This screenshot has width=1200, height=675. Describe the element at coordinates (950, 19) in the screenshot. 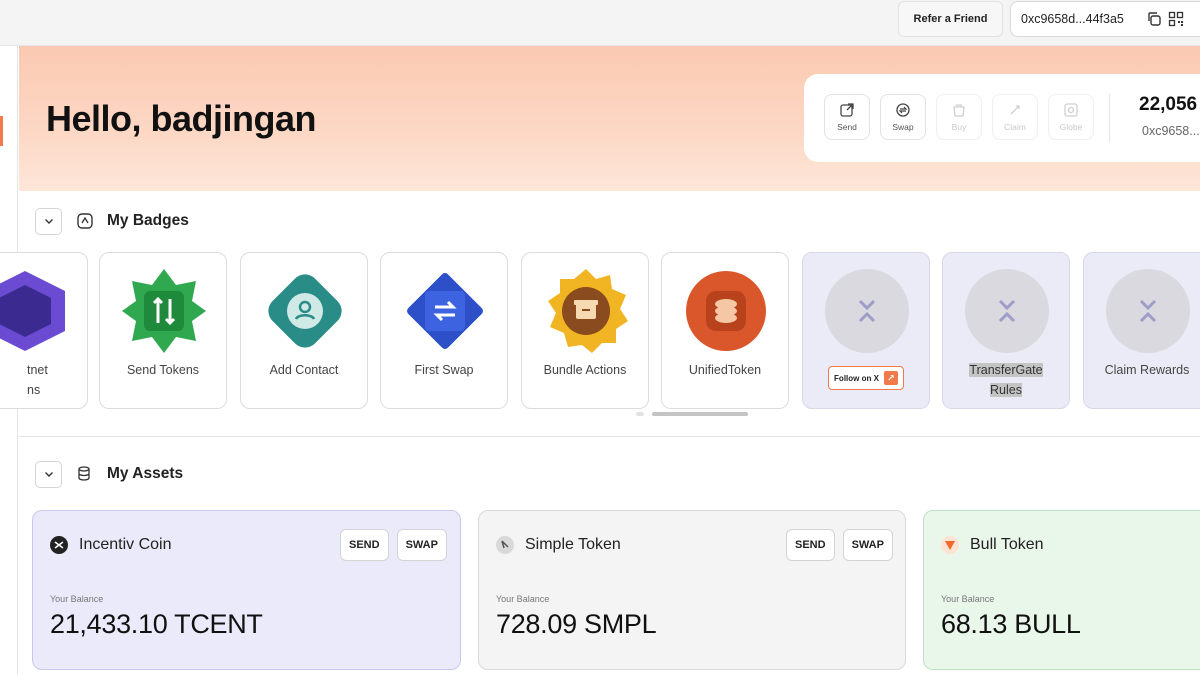

I see `refer-friend-button: Refer a Friend` at that location.